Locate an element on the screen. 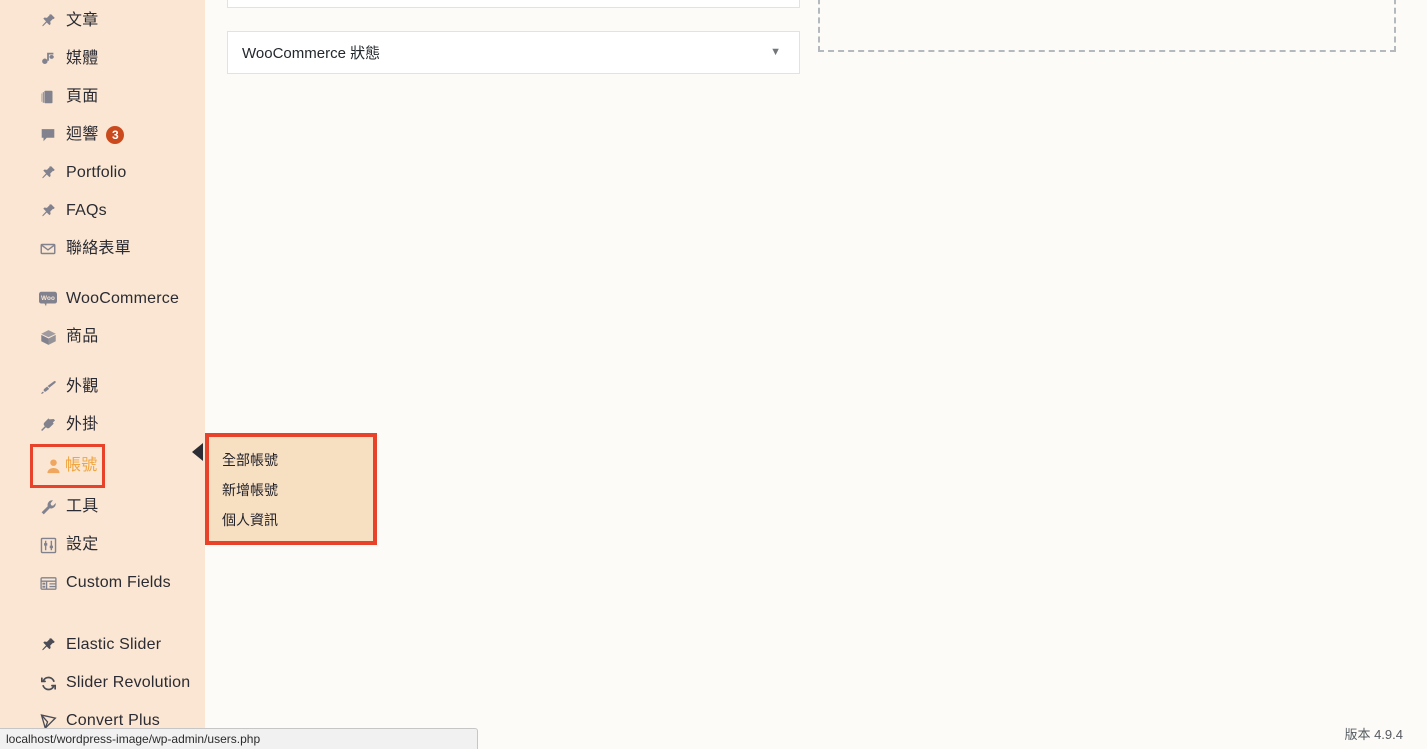 Image resolution: width=1427 pixels, height=749 pixels. woocommerce-status-title: WooCommerce 狀態 is located at coordinates (311, 53).